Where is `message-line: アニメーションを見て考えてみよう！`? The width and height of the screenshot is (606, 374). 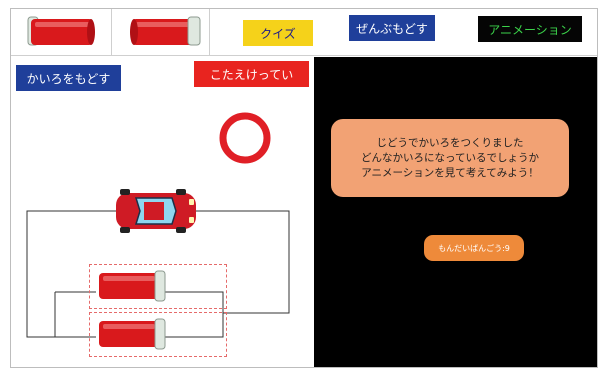 message-line: アニメーションを見て考えてみよう！ is located at coordinates (450, 172).